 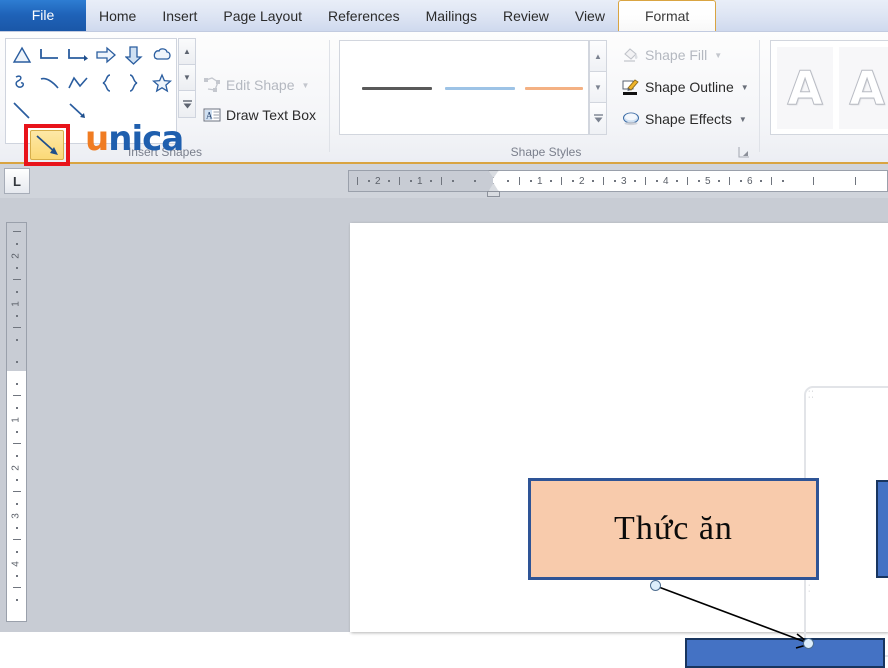 What do you see at coordinates (78, 55) in the screenshot?
I see `elbow-arrow-connector-shape` at bounding box center [78, 55].